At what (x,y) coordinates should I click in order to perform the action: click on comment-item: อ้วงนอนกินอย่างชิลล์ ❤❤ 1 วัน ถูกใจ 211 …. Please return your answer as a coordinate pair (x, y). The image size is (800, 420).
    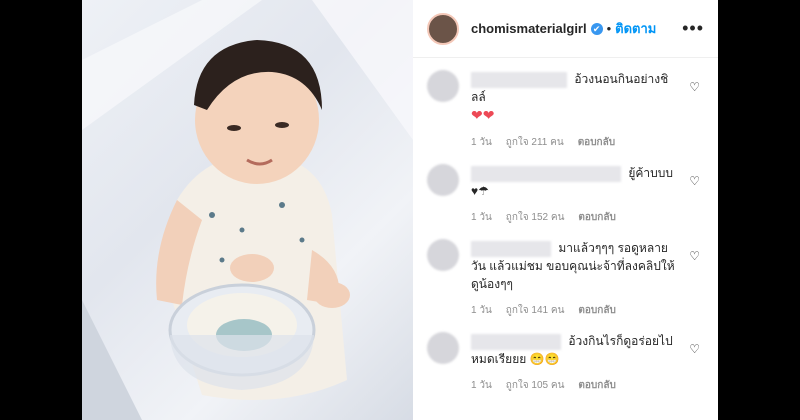
    Looking at the image, I should click on (565, 110).